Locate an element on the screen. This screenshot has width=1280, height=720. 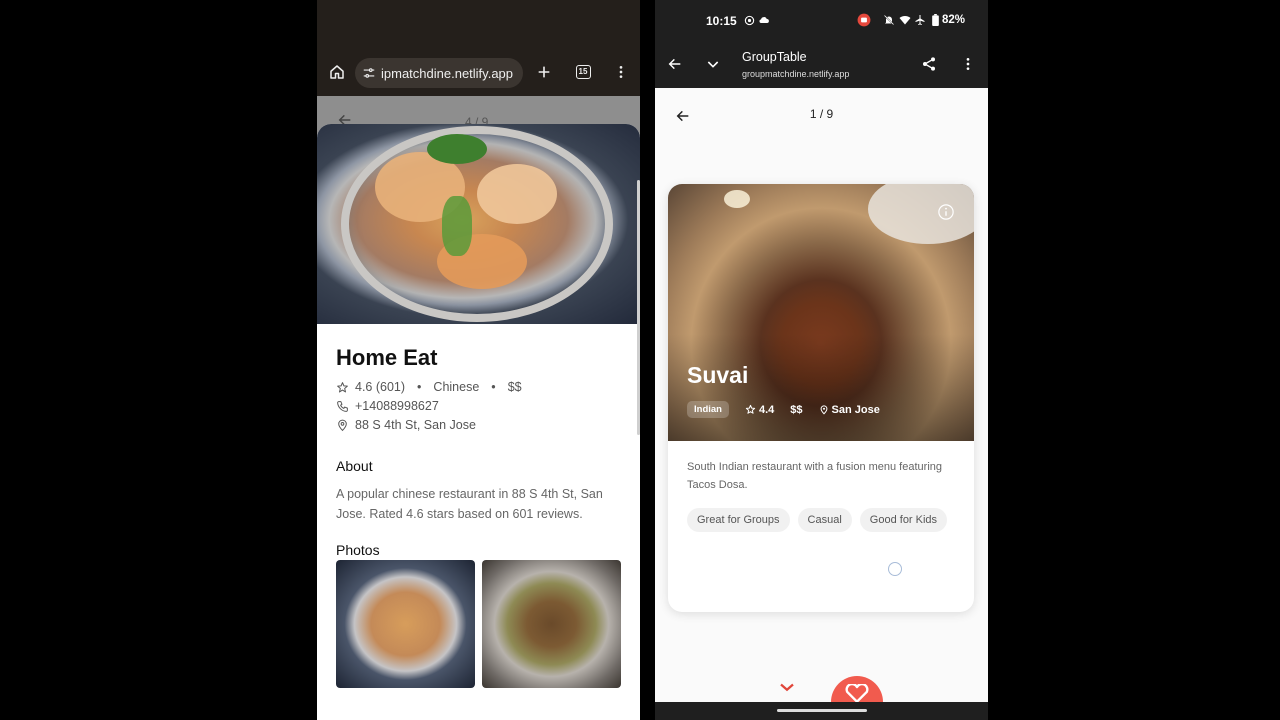
restaurant-name: Home Eat is located at coordinates (387, 357).